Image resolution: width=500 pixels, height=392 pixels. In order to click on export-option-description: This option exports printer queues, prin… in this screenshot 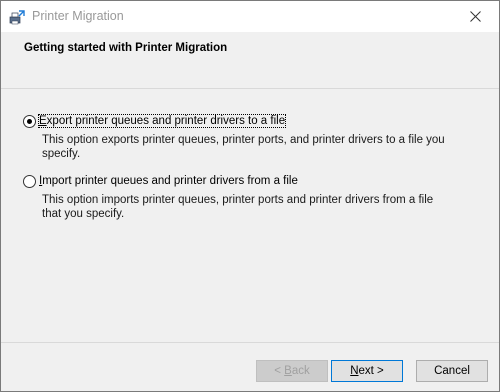, I will do `click(243, 147)`.